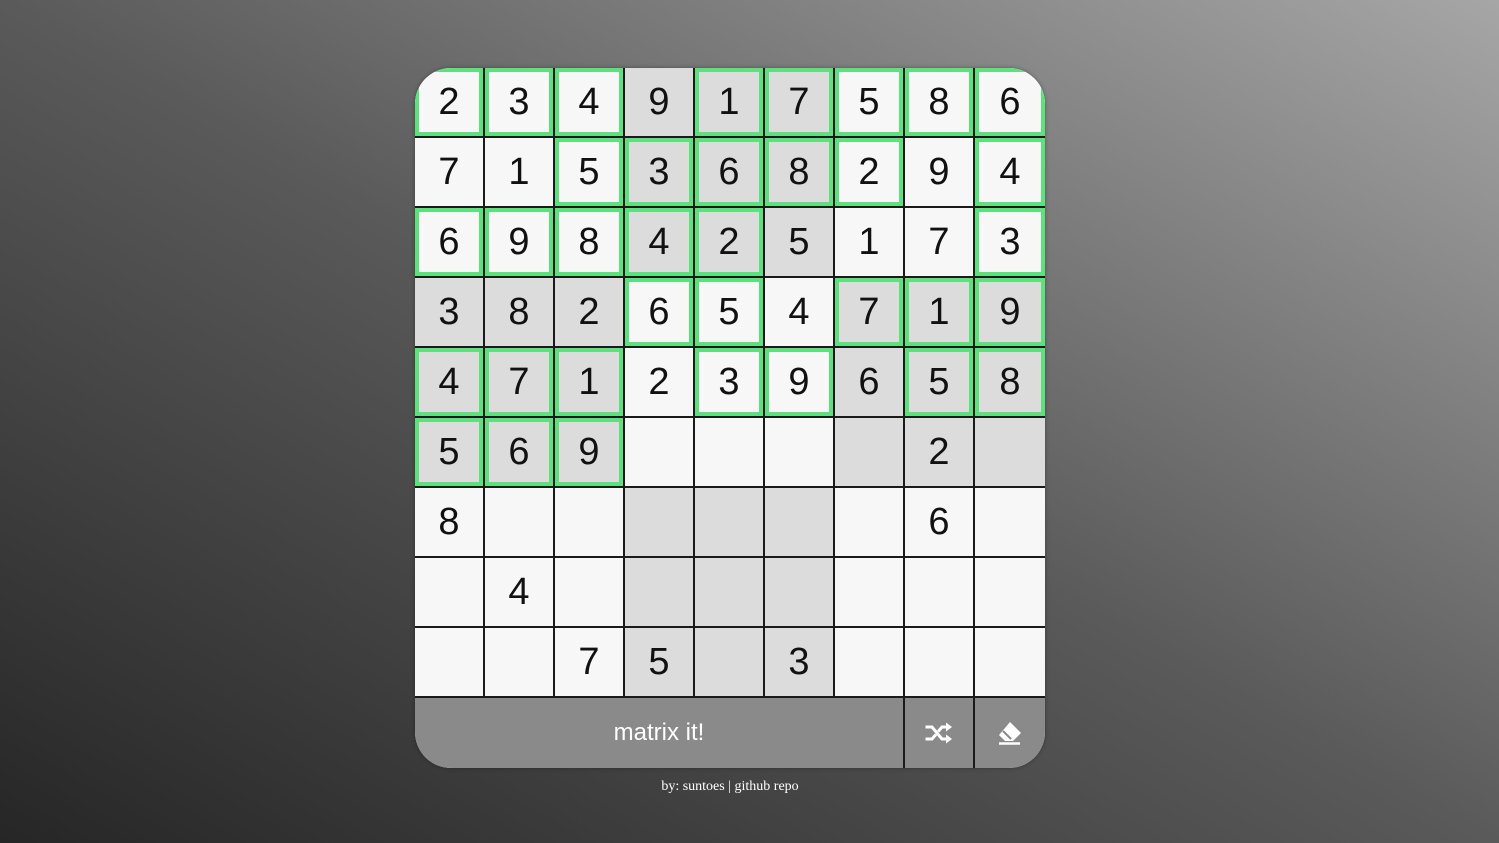 This screenshot has height=843, width=1499. I want to click on control-bar: matrix it!, so click(730, 733).